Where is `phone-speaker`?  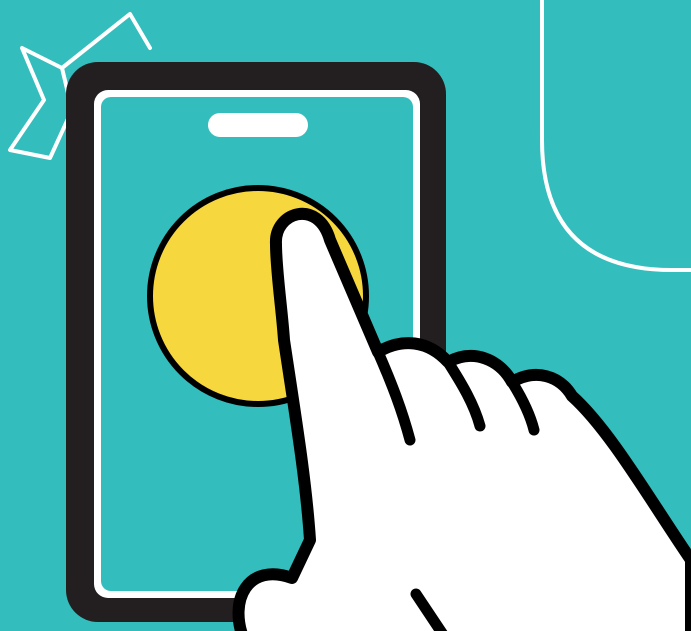
phone-speaker is located at coordinates (258, 125).